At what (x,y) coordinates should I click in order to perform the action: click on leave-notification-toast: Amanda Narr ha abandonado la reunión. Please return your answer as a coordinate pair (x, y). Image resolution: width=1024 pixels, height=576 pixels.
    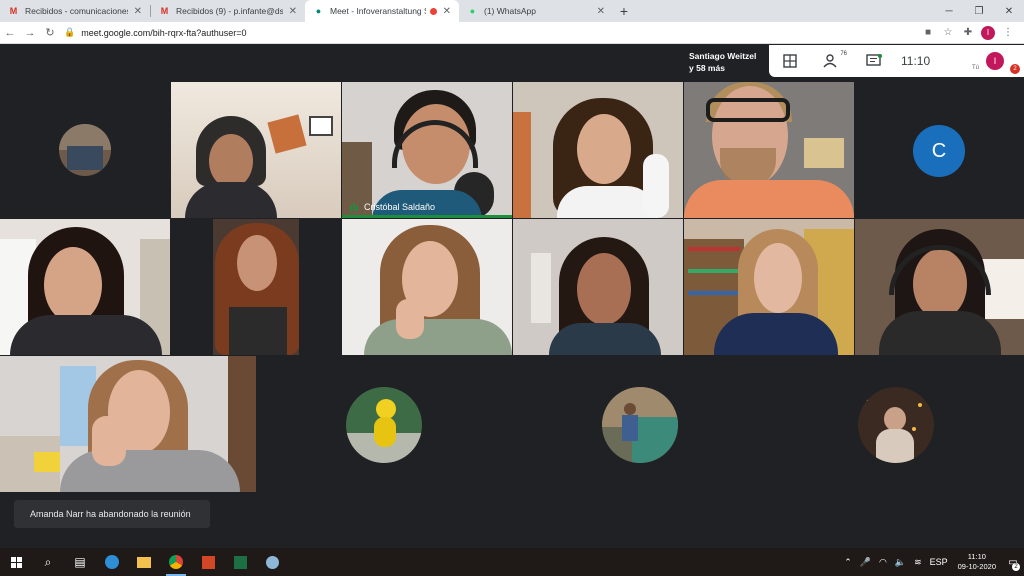
    Looking at the image, I should click on (112, 514).